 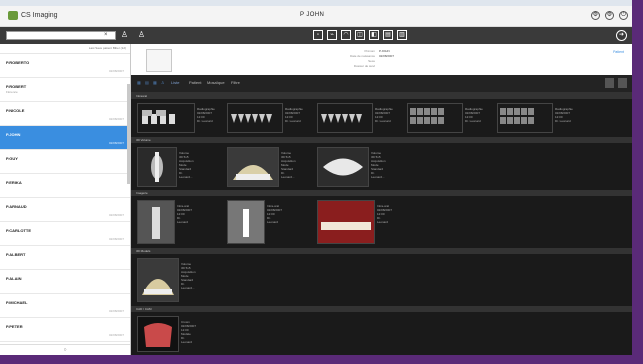 I want to click on patient-row: P.MICHAEL 02/08/2007, so click(x=65, y=306).